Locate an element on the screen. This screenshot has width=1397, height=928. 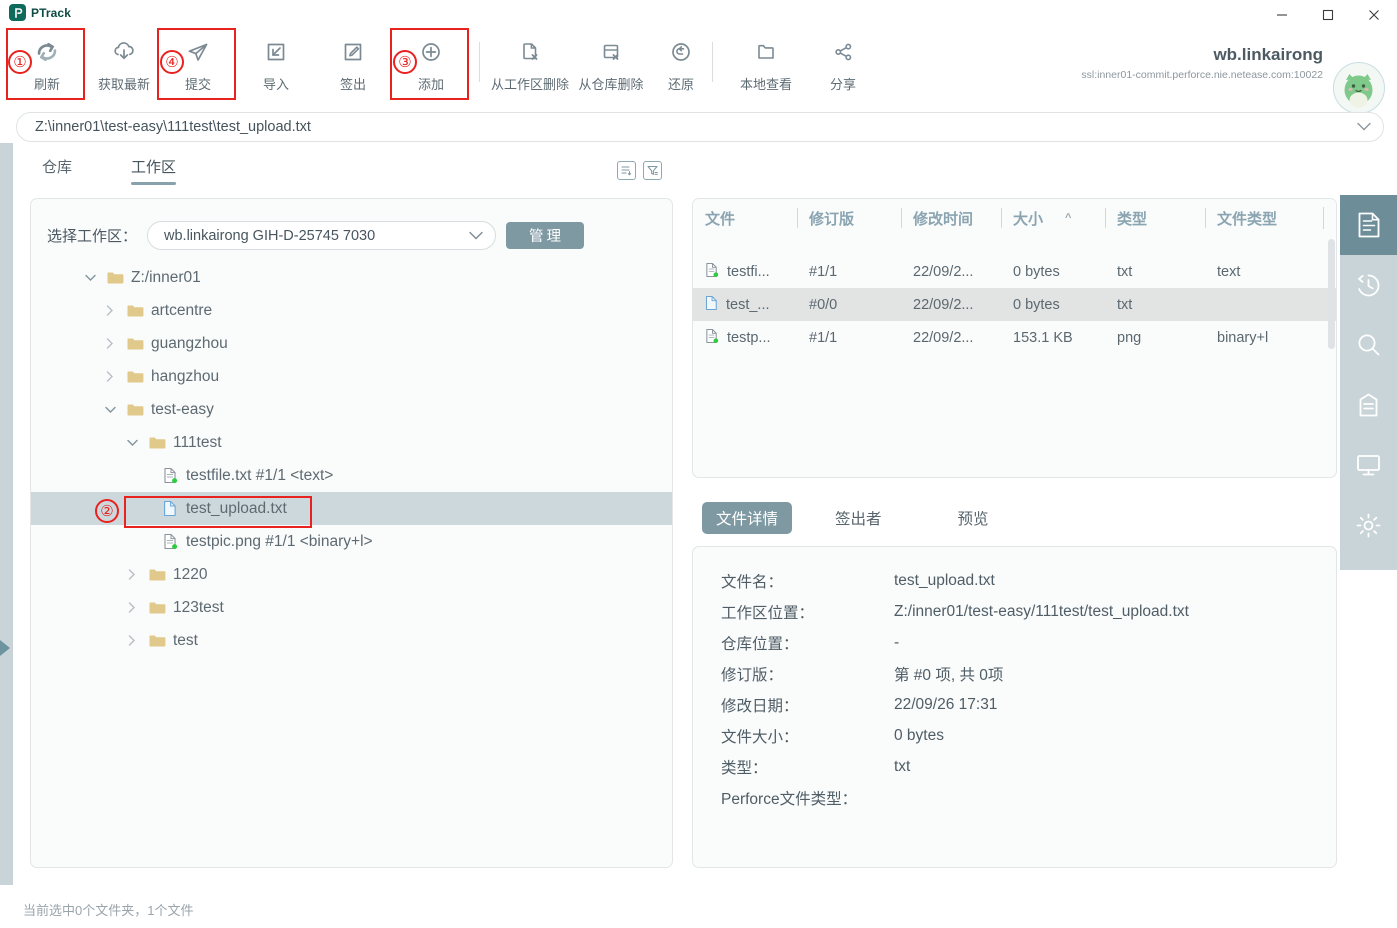
sort-list-icon is located at coordinates (626, 170).